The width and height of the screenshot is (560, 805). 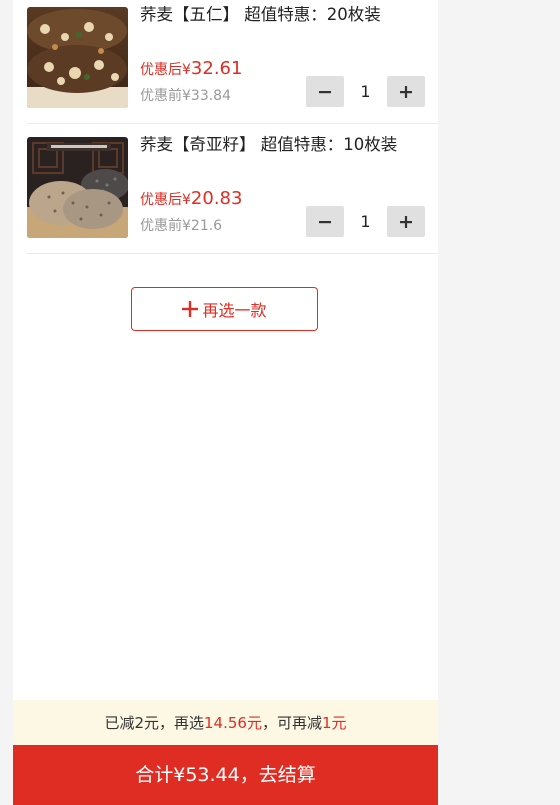 I want to click on original-price: 优惠前¥21.6, so click(x=181, y=226).